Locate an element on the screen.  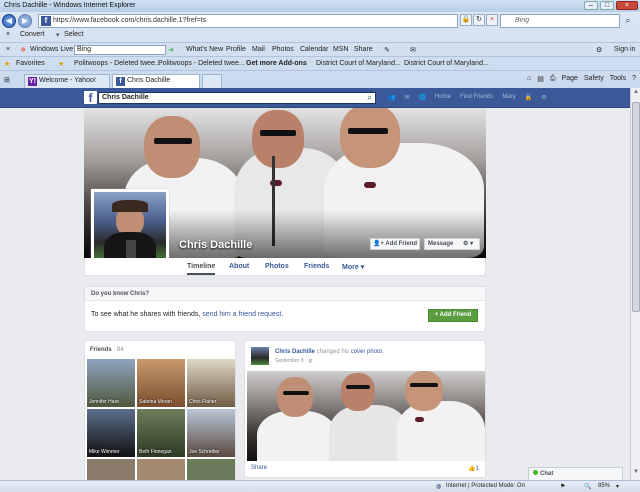
select-tool: Select is located at coordinates (73, 34).